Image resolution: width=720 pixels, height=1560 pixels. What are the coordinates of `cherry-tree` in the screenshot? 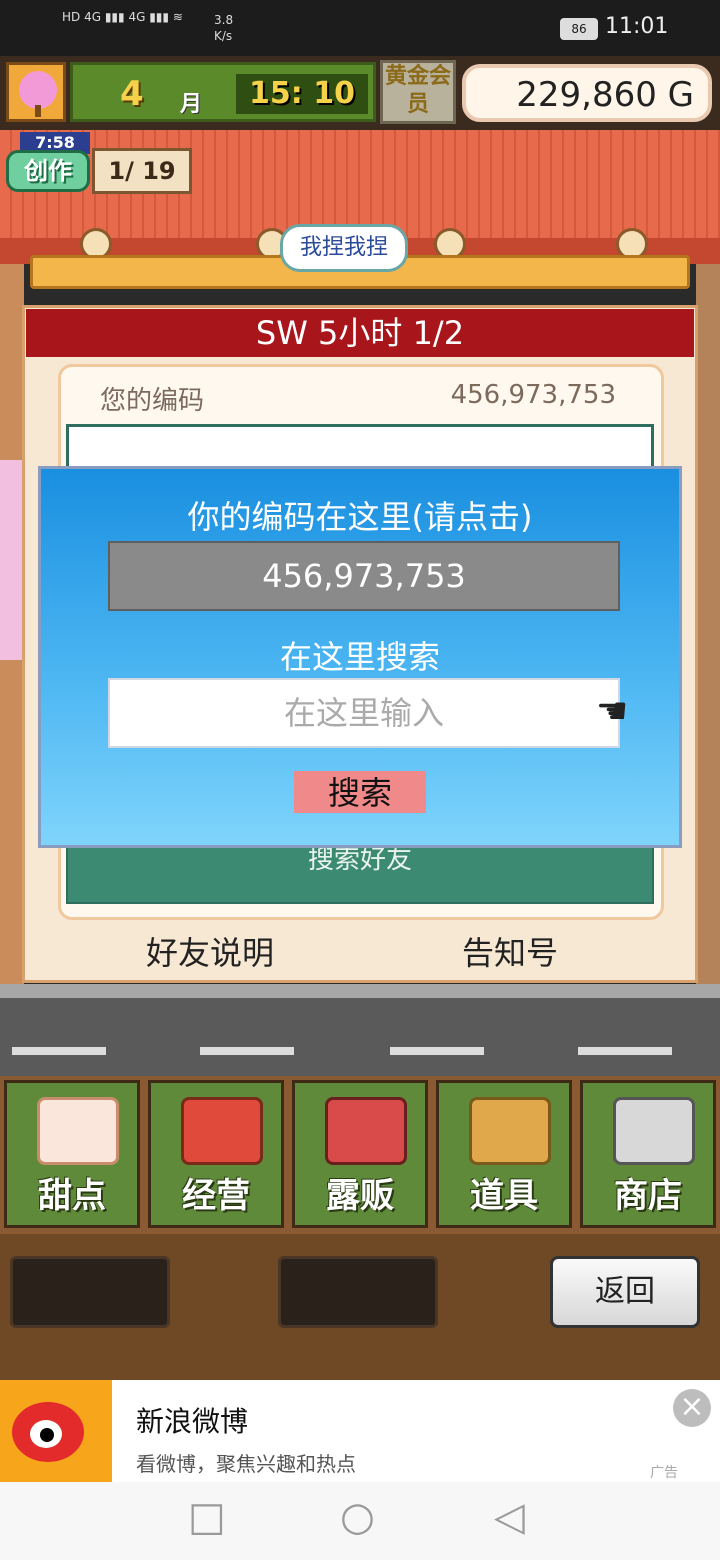 It's located at (12, 560).